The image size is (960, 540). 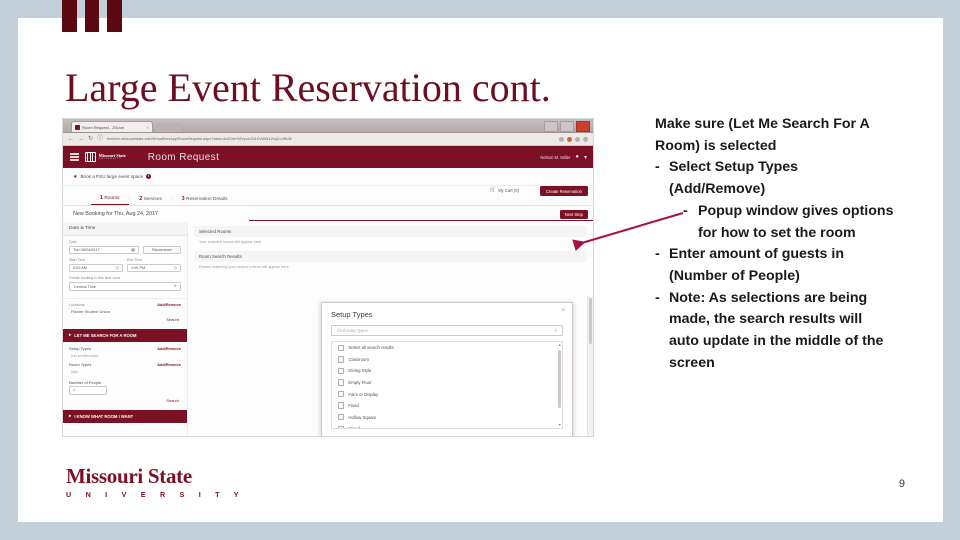 I want to click on list-item-label: Classroom, so click(x=358, y=359).